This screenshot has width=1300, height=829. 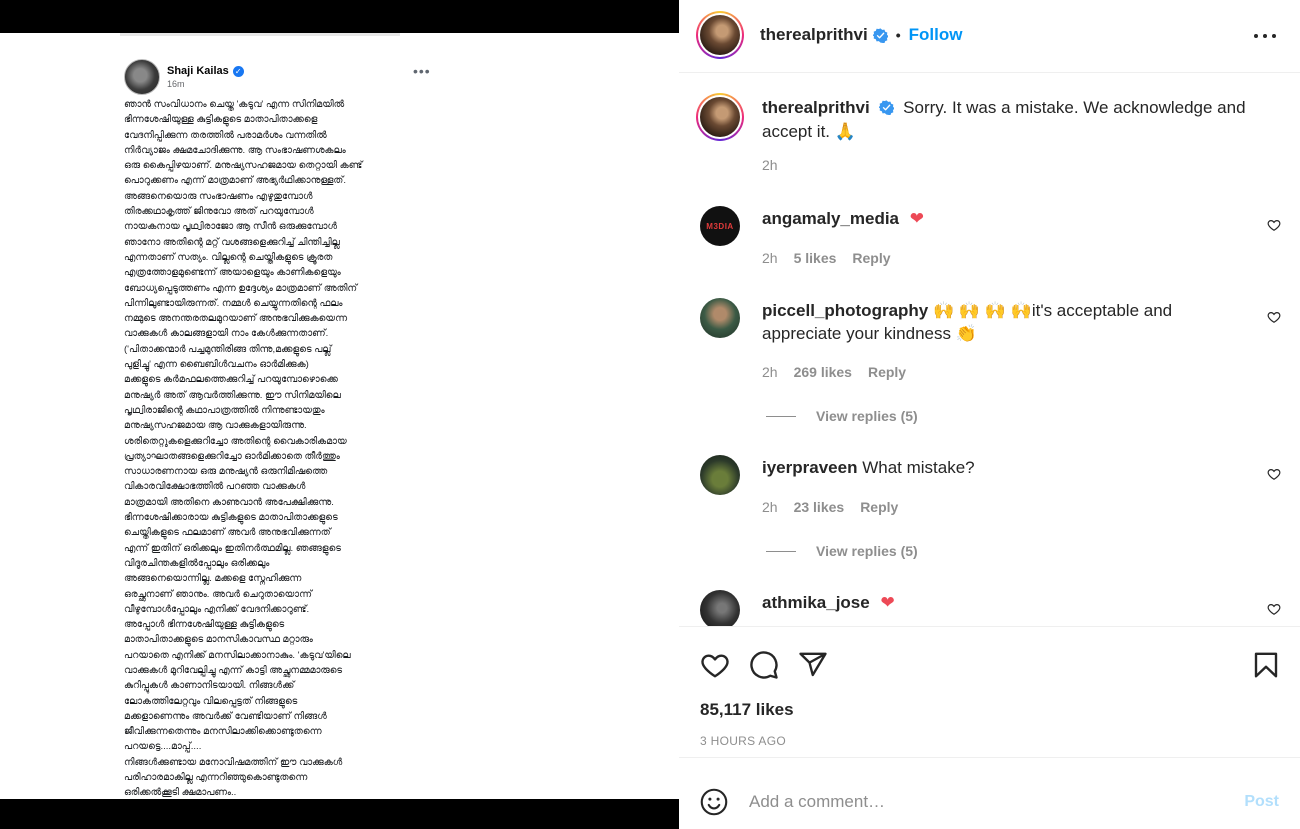 What do you see at coordinates (218, 594) in the screenshot?
I see `fb-text-line: ഒരച്ഛനാണ് ഞാനും. അവർ ചെറുതായൊന്ന്` at bounding box center [218, 594].